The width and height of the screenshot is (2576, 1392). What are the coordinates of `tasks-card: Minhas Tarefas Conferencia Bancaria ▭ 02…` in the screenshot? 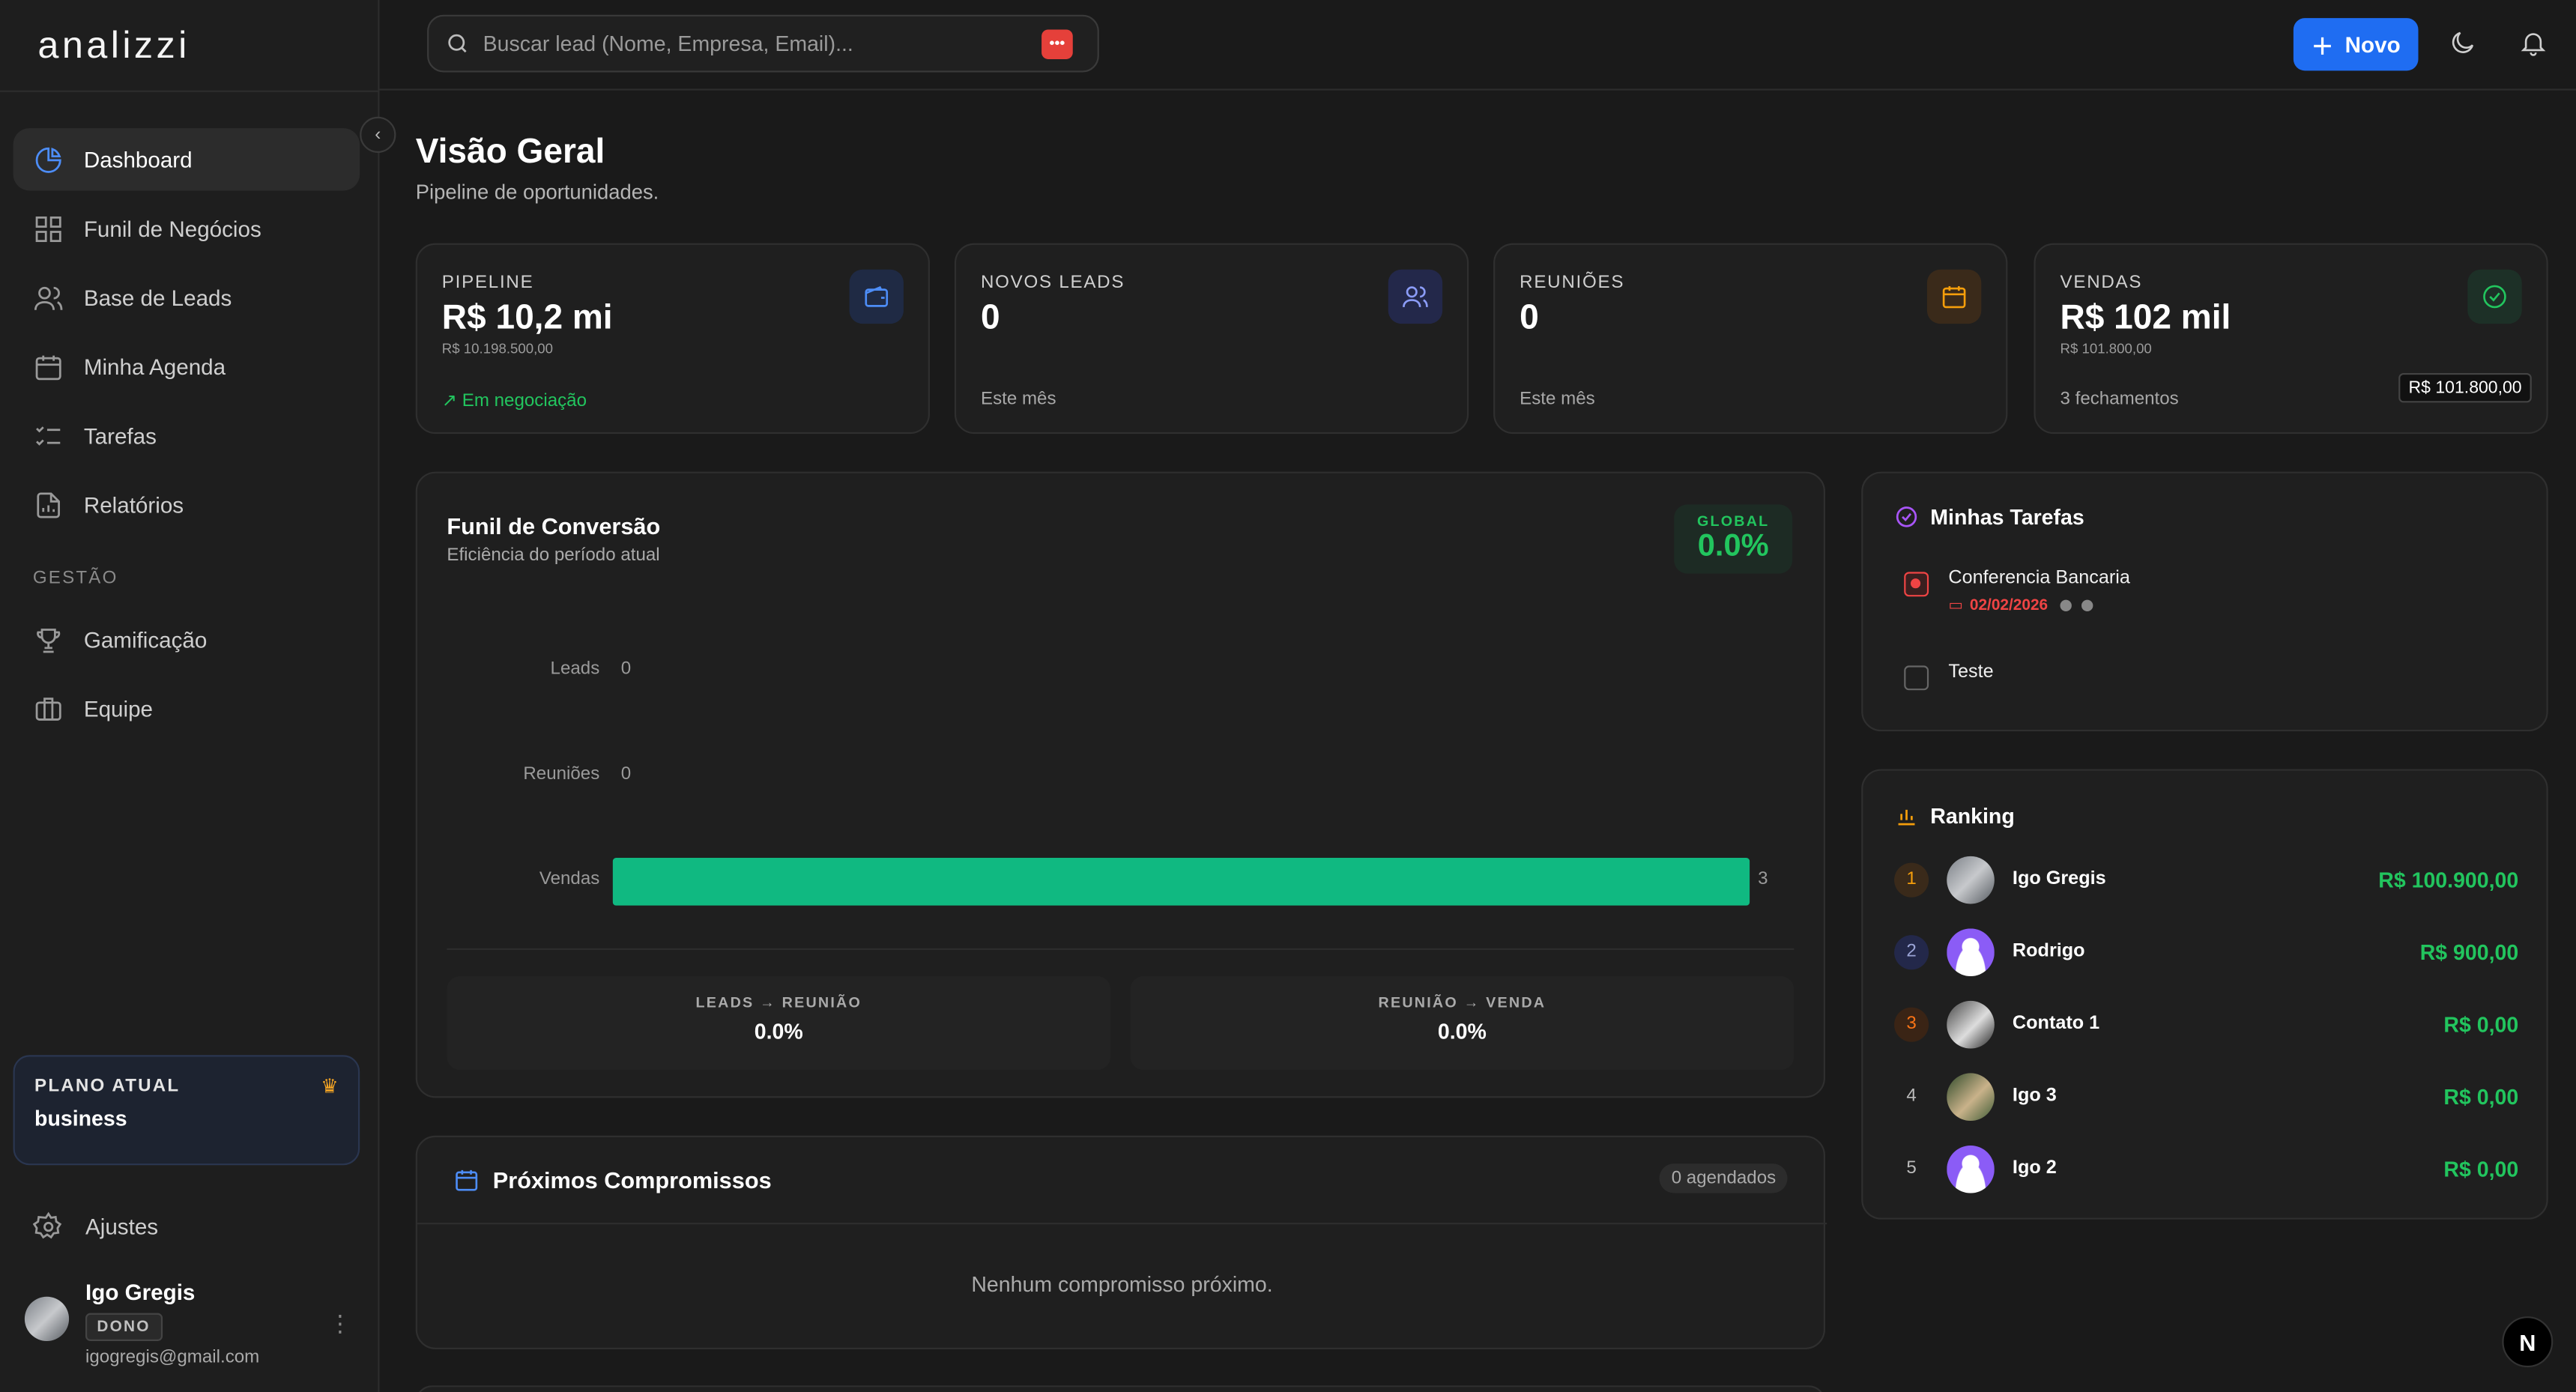 It's located at (2204, 601).